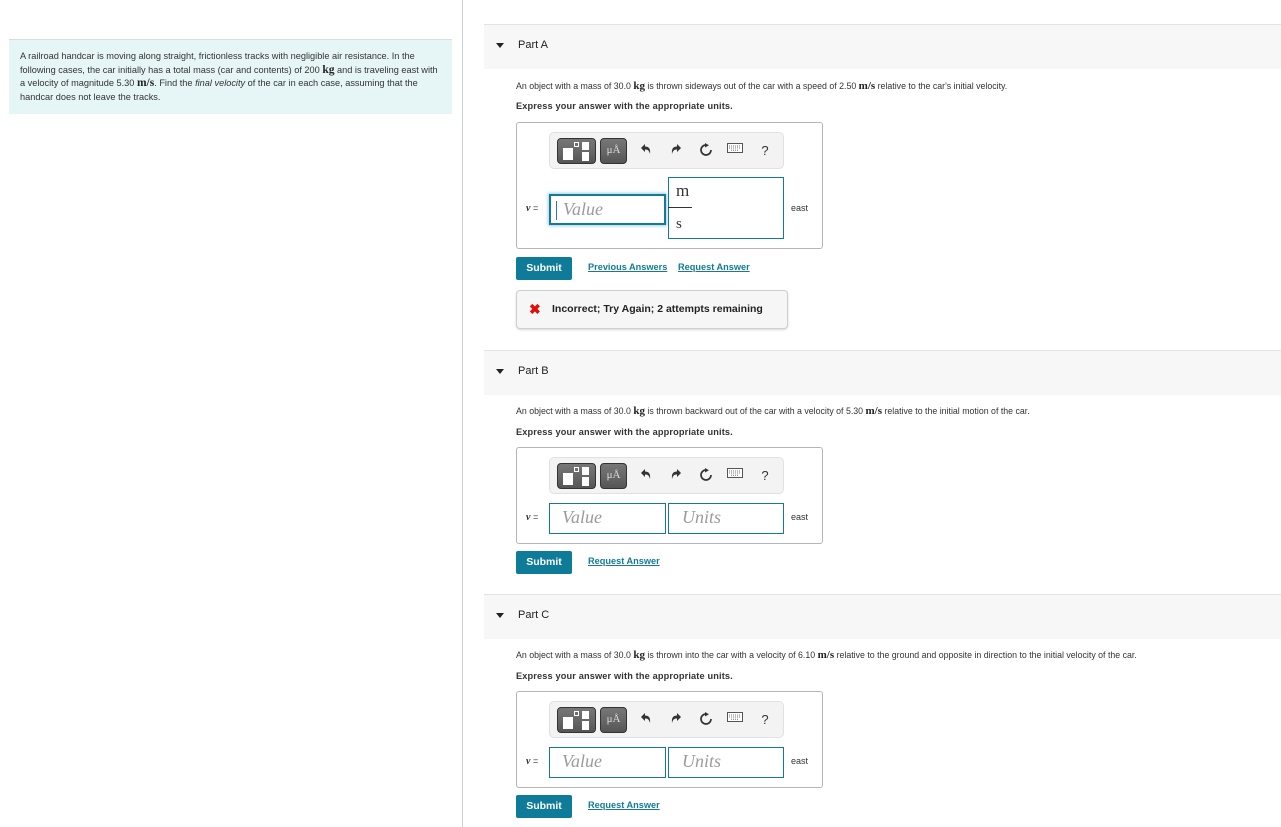  What do you see at coordinates (175, 83) in the screenshot?
I see `intro-text: . Find the` at bounding box center [175, 83].